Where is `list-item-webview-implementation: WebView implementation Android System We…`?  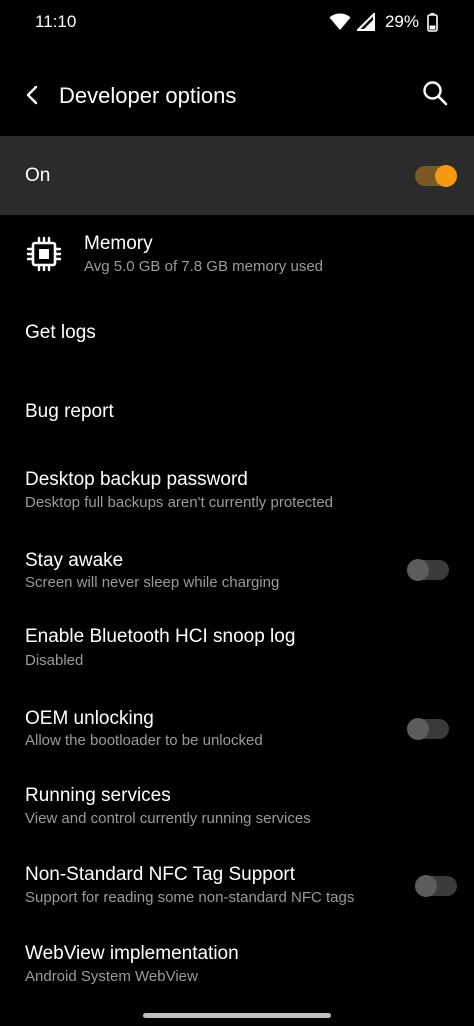
list-item-webview-implementation: WebView implementation Android System We… is located at coordinates (237, 967).